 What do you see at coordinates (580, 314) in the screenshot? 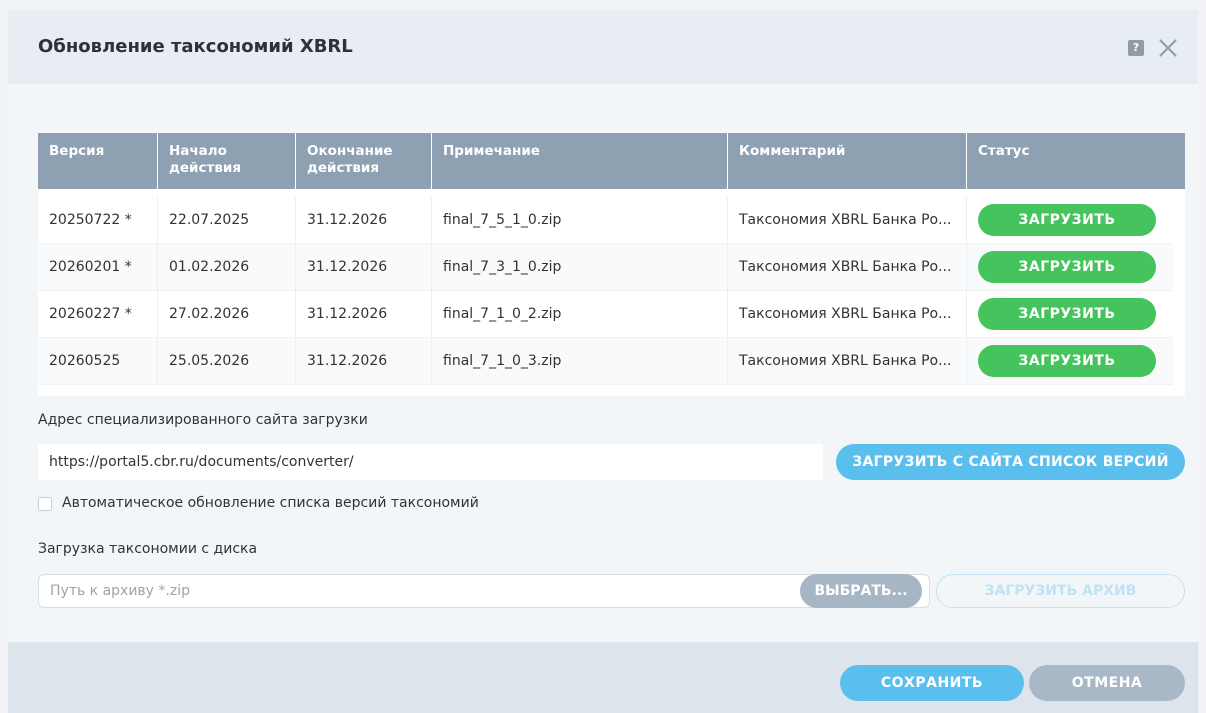
I see `cell-note: final_7_1_0_2.zip` at bounding box center [580, 314].